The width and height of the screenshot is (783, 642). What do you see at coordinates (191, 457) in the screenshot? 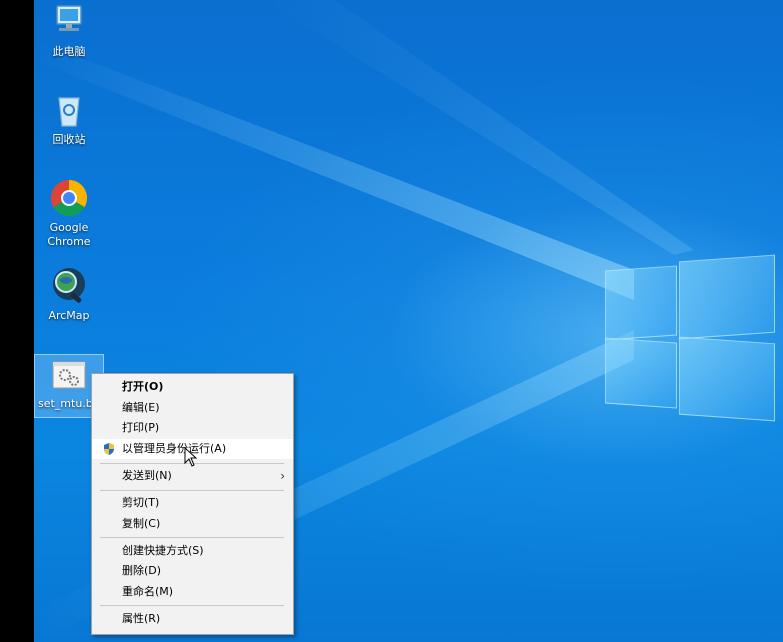
I see `mouse-cursor-icon` at bounding box center [191, 457].